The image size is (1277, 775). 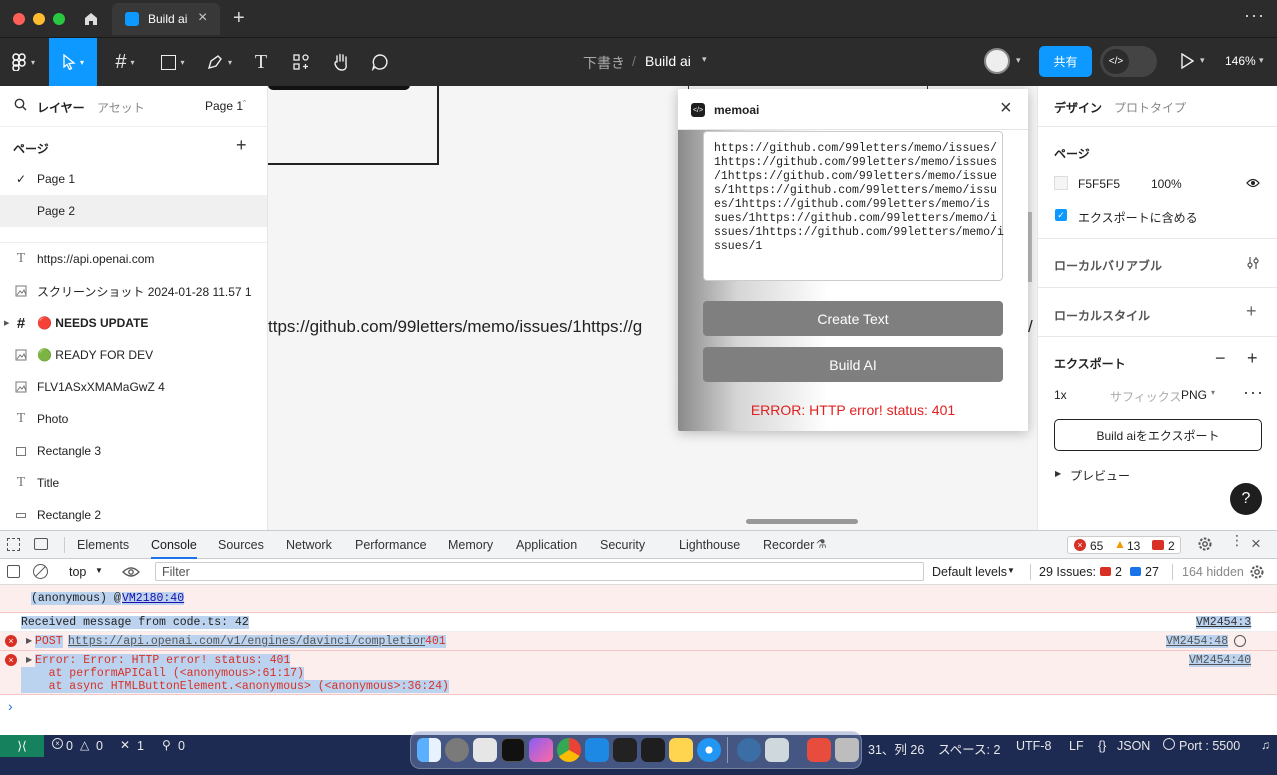 I want to click on source-link: VM2454:48, so click(x=1197, y=641).